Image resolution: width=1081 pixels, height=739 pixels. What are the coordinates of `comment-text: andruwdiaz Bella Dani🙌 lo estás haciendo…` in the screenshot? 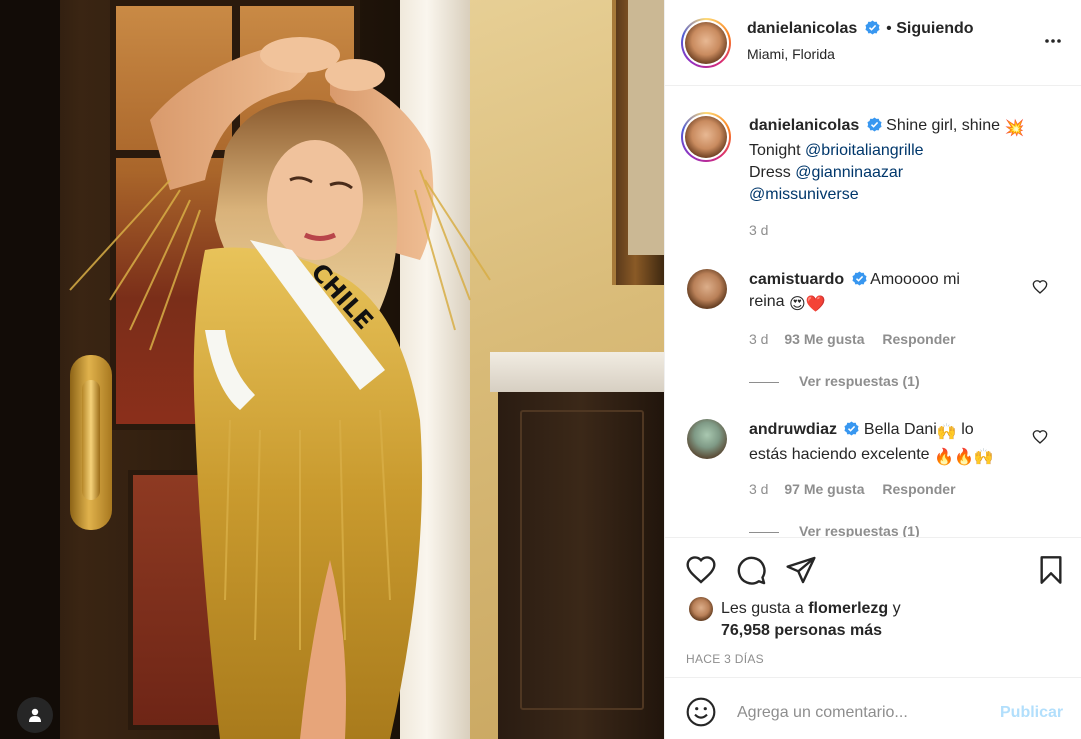 It's located at (894, 444).